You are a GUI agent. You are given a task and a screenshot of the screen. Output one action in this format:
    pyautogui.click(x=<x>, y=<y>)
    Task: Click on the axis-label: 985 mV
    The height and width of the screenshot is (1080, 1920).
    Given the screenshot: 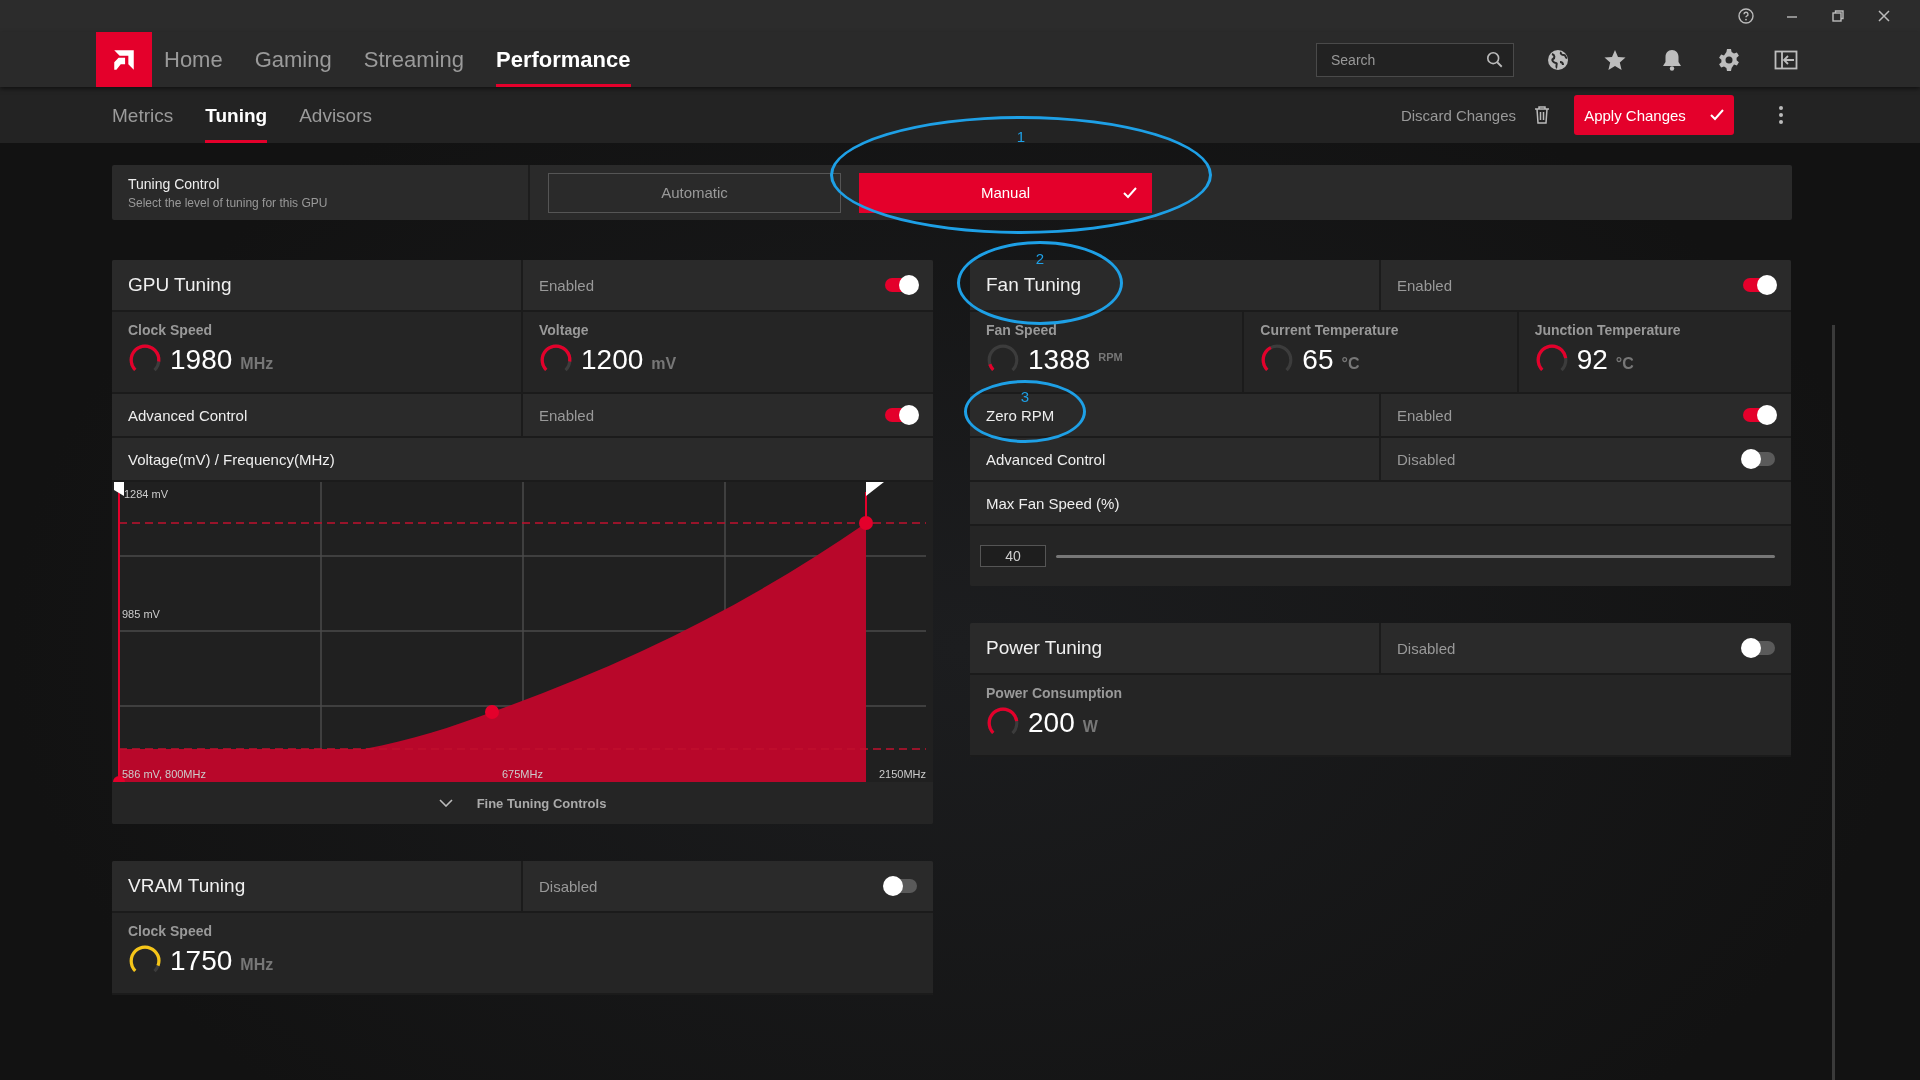 What is the action you would take?
    pyautogui.click(x=141, y=614)
    